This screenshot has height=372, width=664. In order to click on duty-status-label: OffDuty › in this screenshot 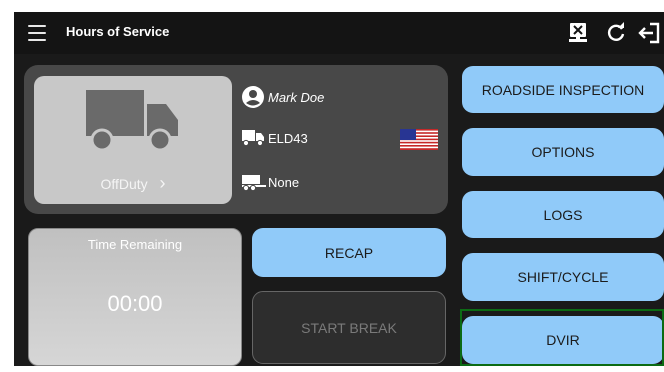, I will do `click(133, 183)`.